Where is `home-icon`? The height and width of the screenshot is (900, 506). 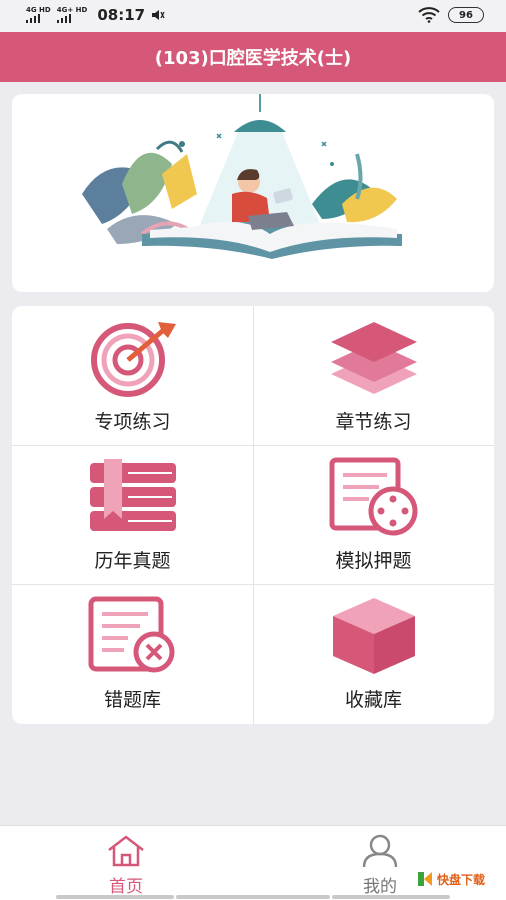
home-icon is located at coordinates (126, 851).